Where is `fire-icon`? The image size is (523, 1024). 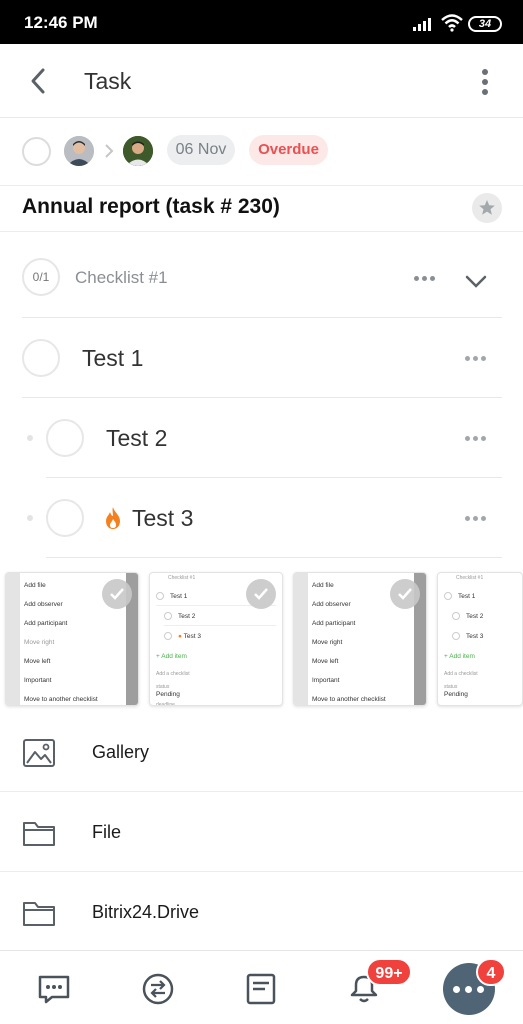
fire-icon is located at coordinates (113, 518).